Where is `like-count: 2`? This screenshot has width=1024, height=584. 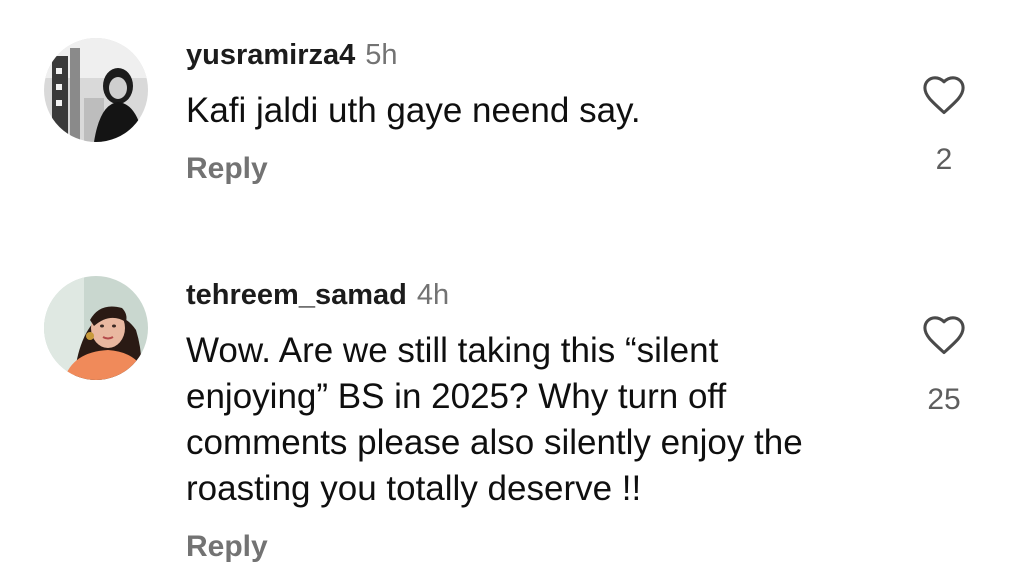 like-count: 2 is located at coordinates (944, 159).